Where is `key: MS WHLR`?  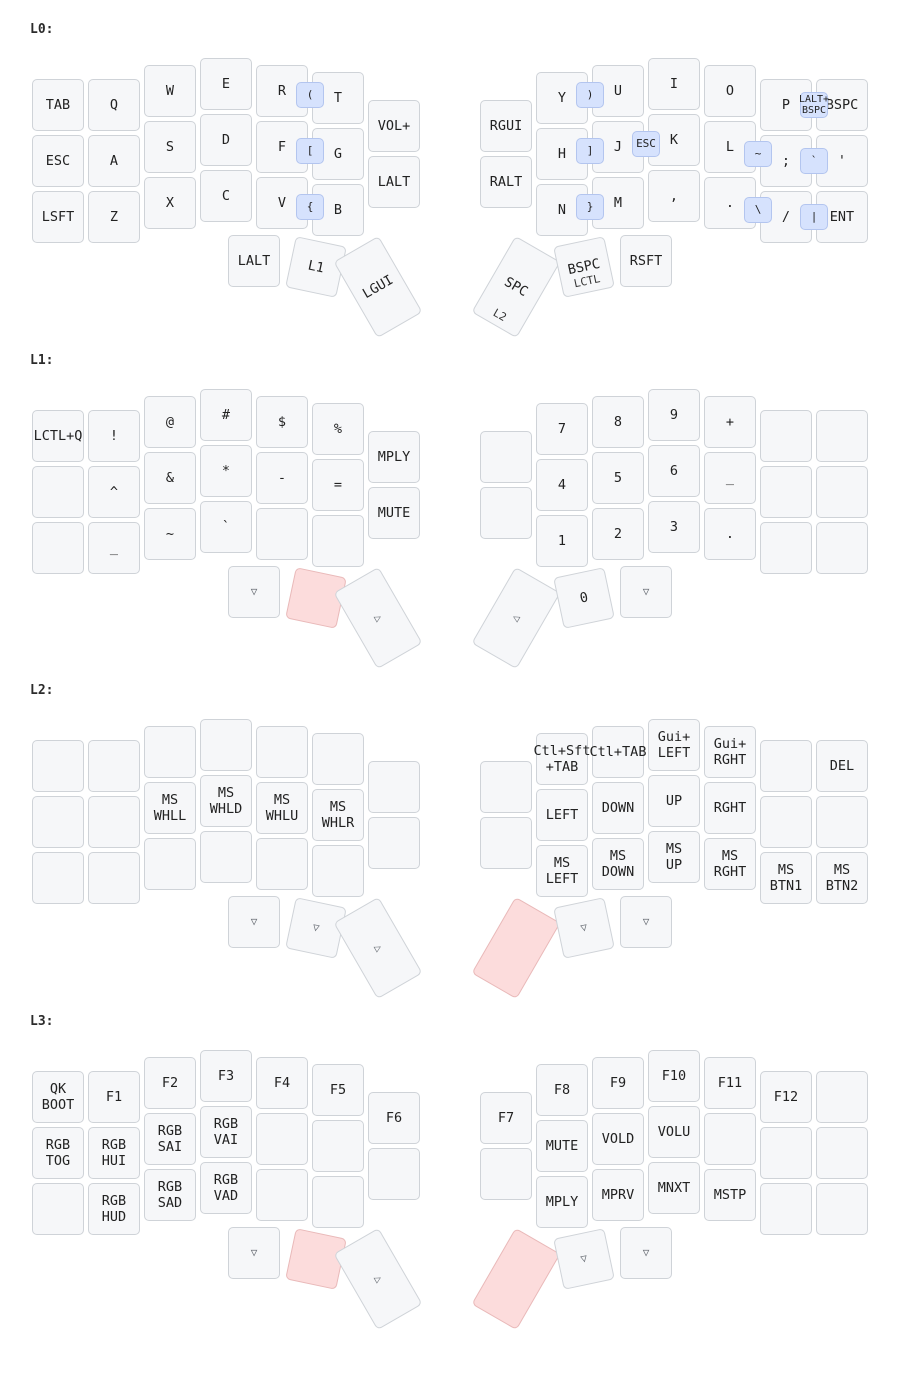
key: MS WHLR is located at coordinates (338, 815).